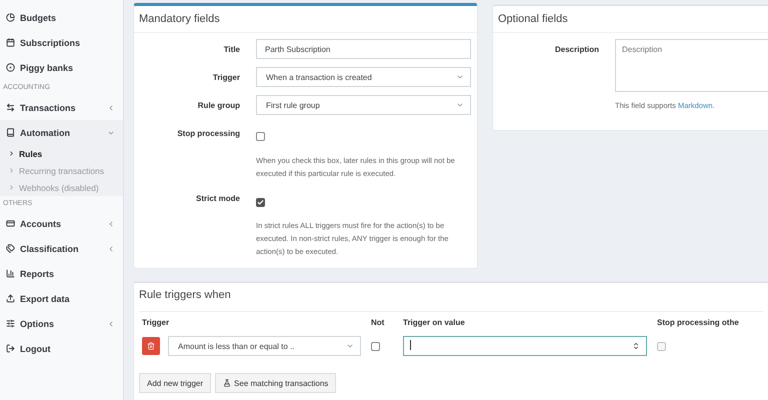 The image size is (768, 400). Describe the element at coordinates (264, 346) in the screenshot. I see `trigger-select: Amount is less than or equal to ..` at that location.